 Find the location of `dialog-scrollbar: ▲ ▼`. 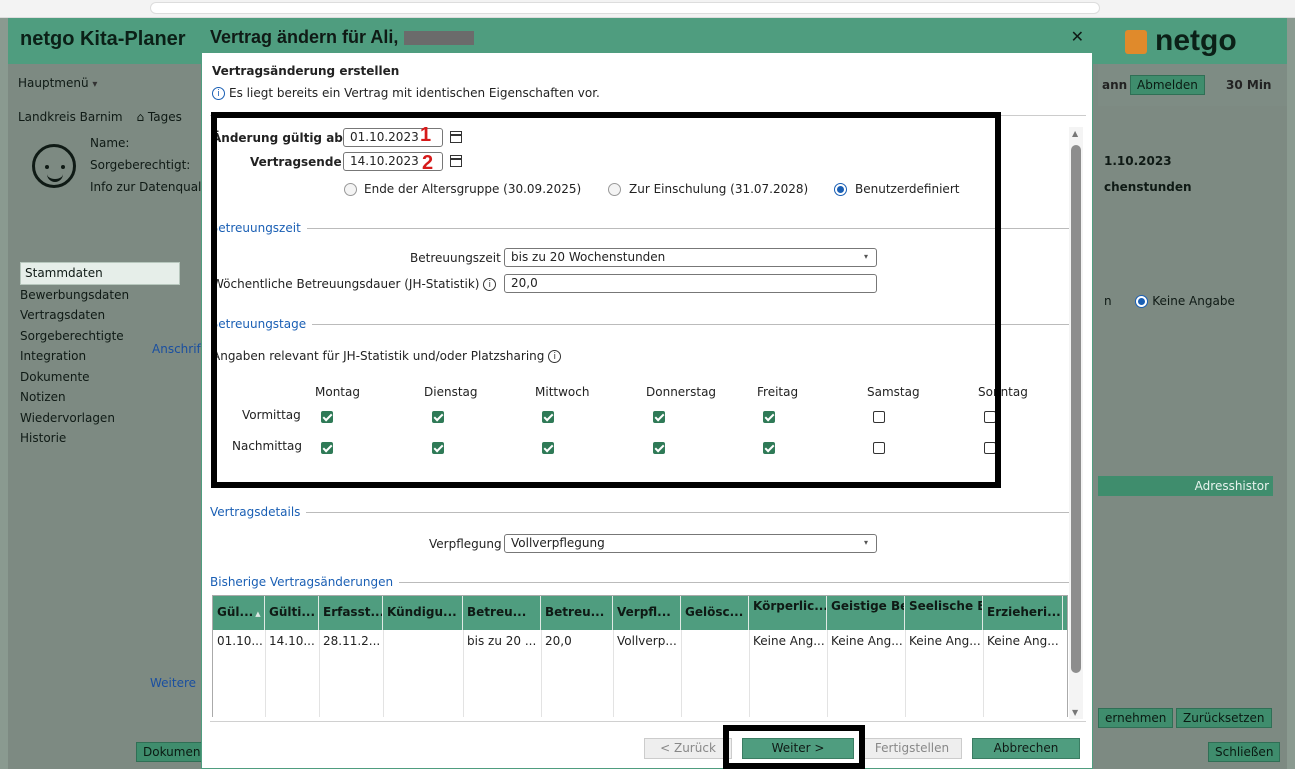

dialog-scrollbar: ▲ ▼ is located at coordinates (1076, 423).